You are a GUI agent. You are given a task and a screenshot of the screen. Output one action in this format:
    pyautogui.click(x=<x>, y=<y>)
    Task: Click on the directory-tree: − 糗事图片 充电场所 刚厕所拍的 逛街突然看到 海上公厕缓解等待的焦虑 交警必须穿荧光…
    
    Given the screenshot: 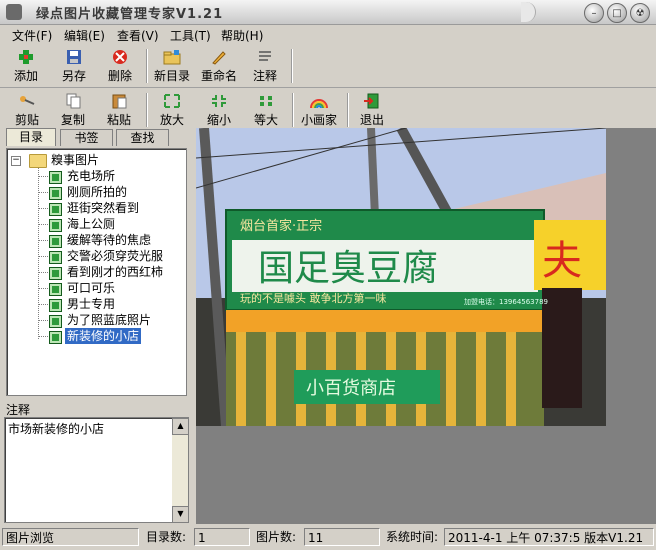 What is the action you would take?
    pyautogui.click(x=96, y=272)
    